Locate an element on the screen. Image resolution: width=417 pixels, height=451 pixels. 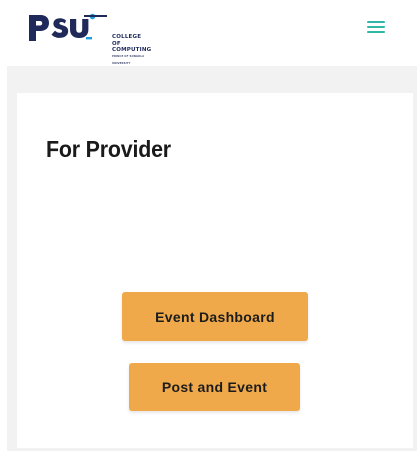
logo-line-1: COLLEGE OF is located at coordinates (127, 40).